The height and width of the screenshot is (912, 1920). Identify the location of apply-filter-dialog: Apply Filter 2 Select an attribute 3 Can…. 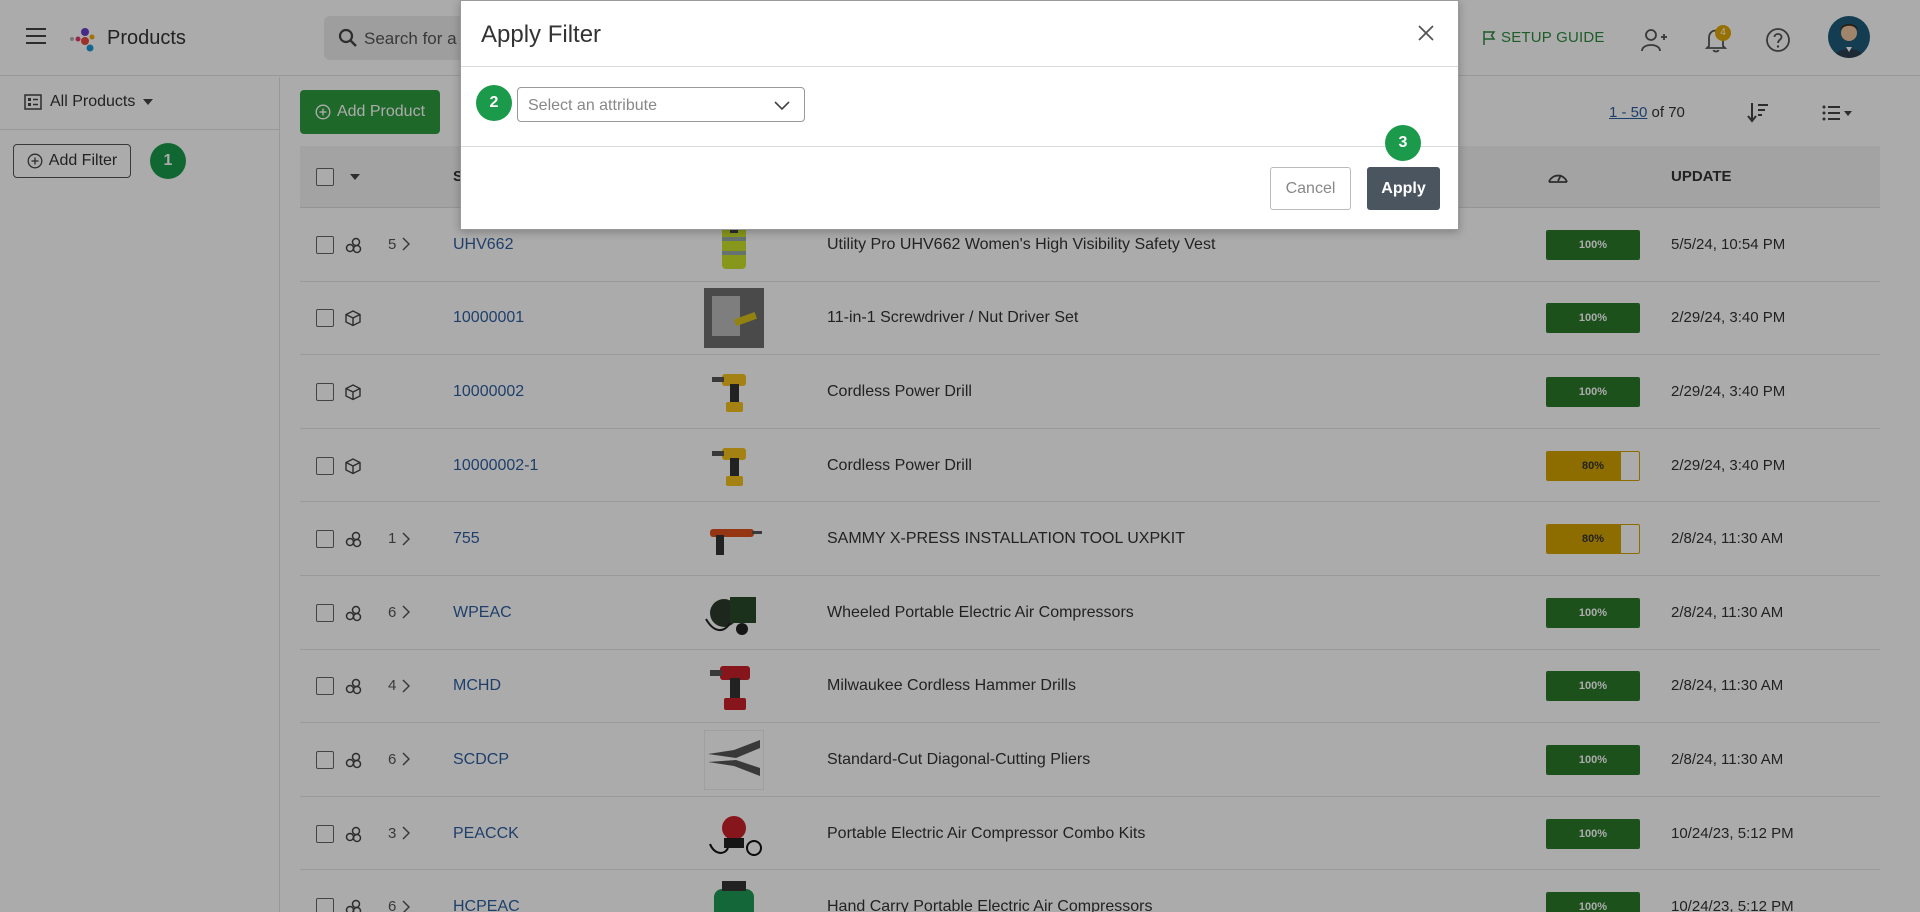
(959, 115).